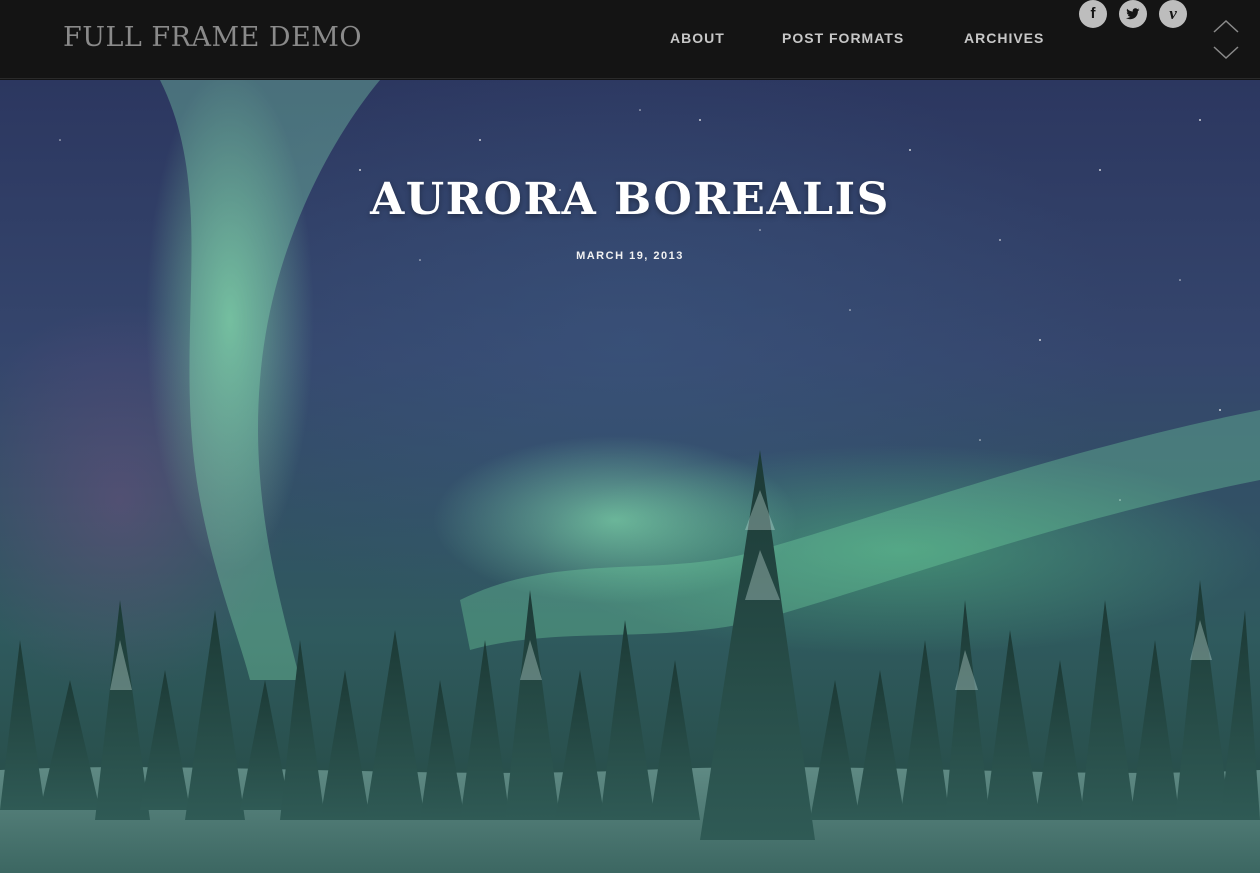 The image size is (1260, 873). I want to click on next-post-arrow-icon, so click(1226, 53).